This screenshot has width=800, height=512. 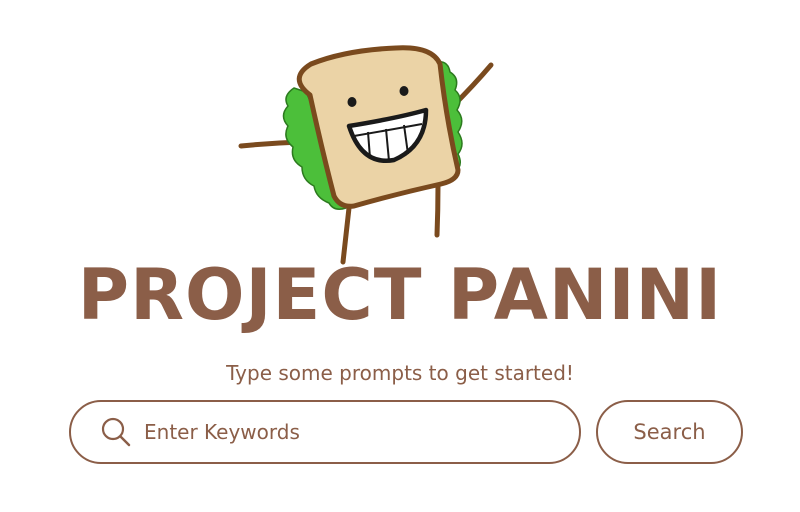 I want to click on search-field, so click(x=325, y=432).